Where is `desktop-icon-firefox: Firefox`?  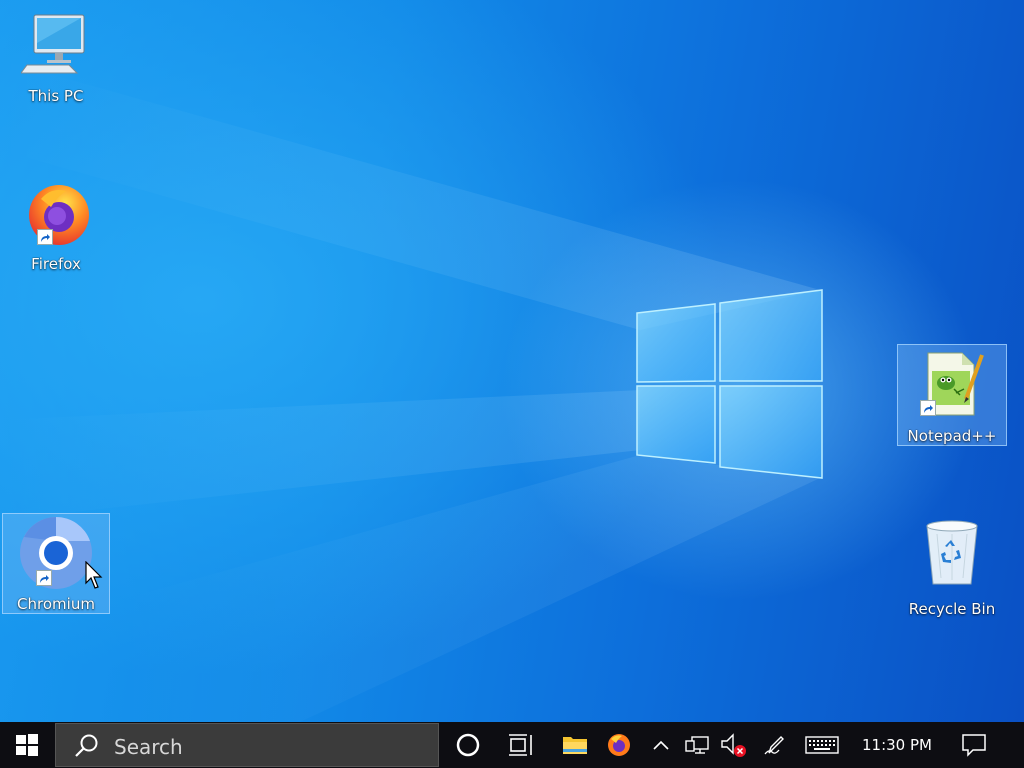
desktop-icon-firefox: Firefox is located at coordinates (56, 226).